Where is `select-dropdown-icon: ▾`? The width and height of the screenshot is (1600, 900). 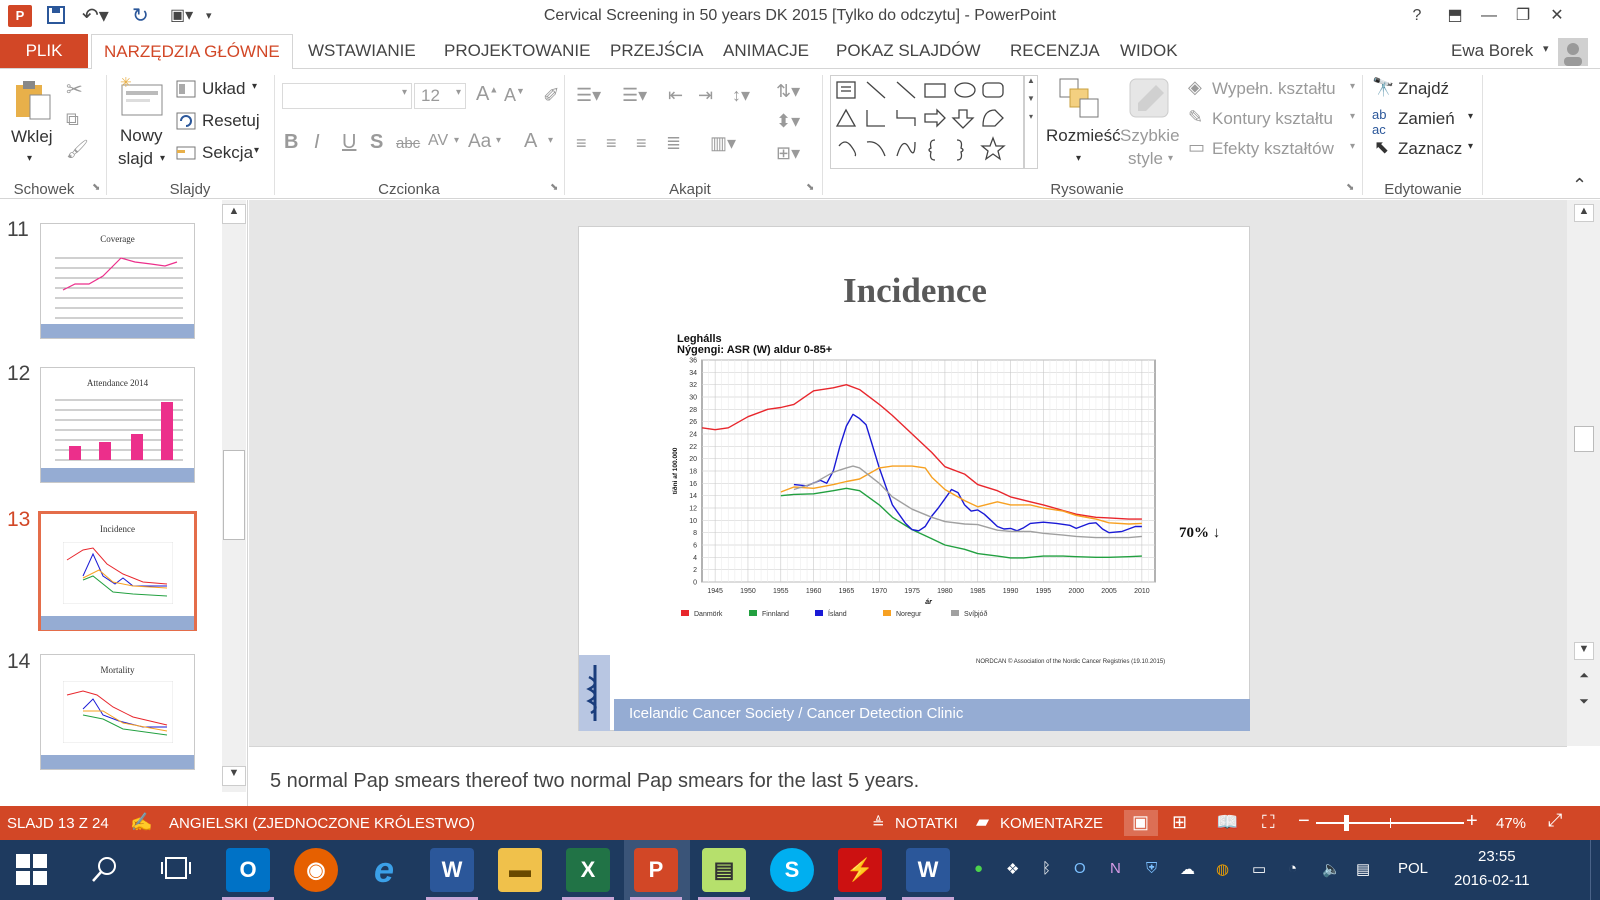 select-dropdown-icon: ▾ is located at coordinates (1470, 146).